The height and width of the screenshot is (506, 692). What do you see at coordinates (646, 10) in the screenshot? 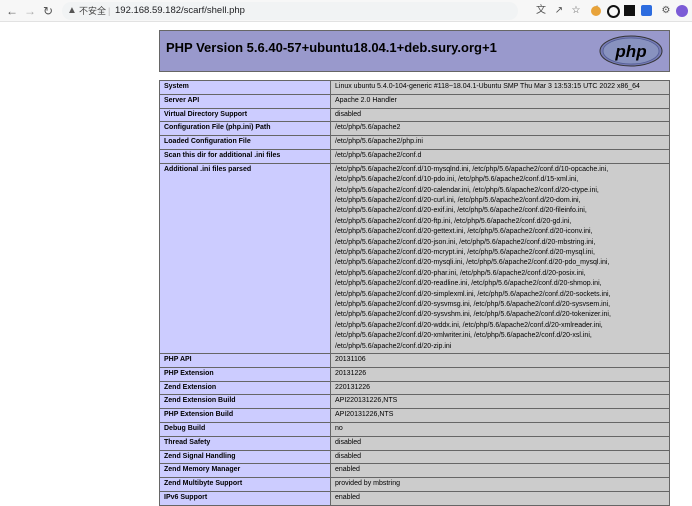
I see `blue-extension-icon` at bounding box center [646, 10].